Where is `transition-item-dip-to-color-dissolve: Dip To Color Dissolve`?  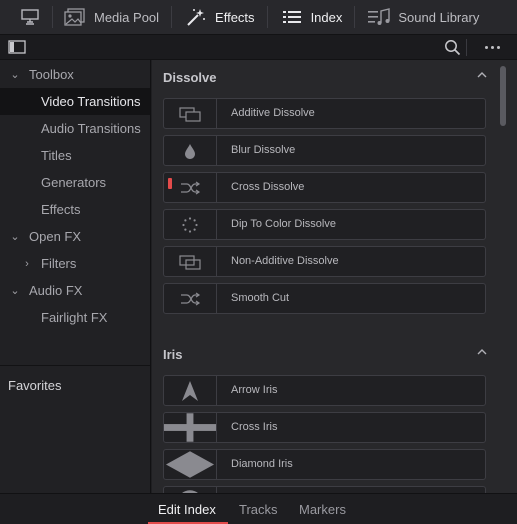 transition-item-dip-to-color-dissolve: Dip To Color Dissolve is located at coordinates (324, 224).